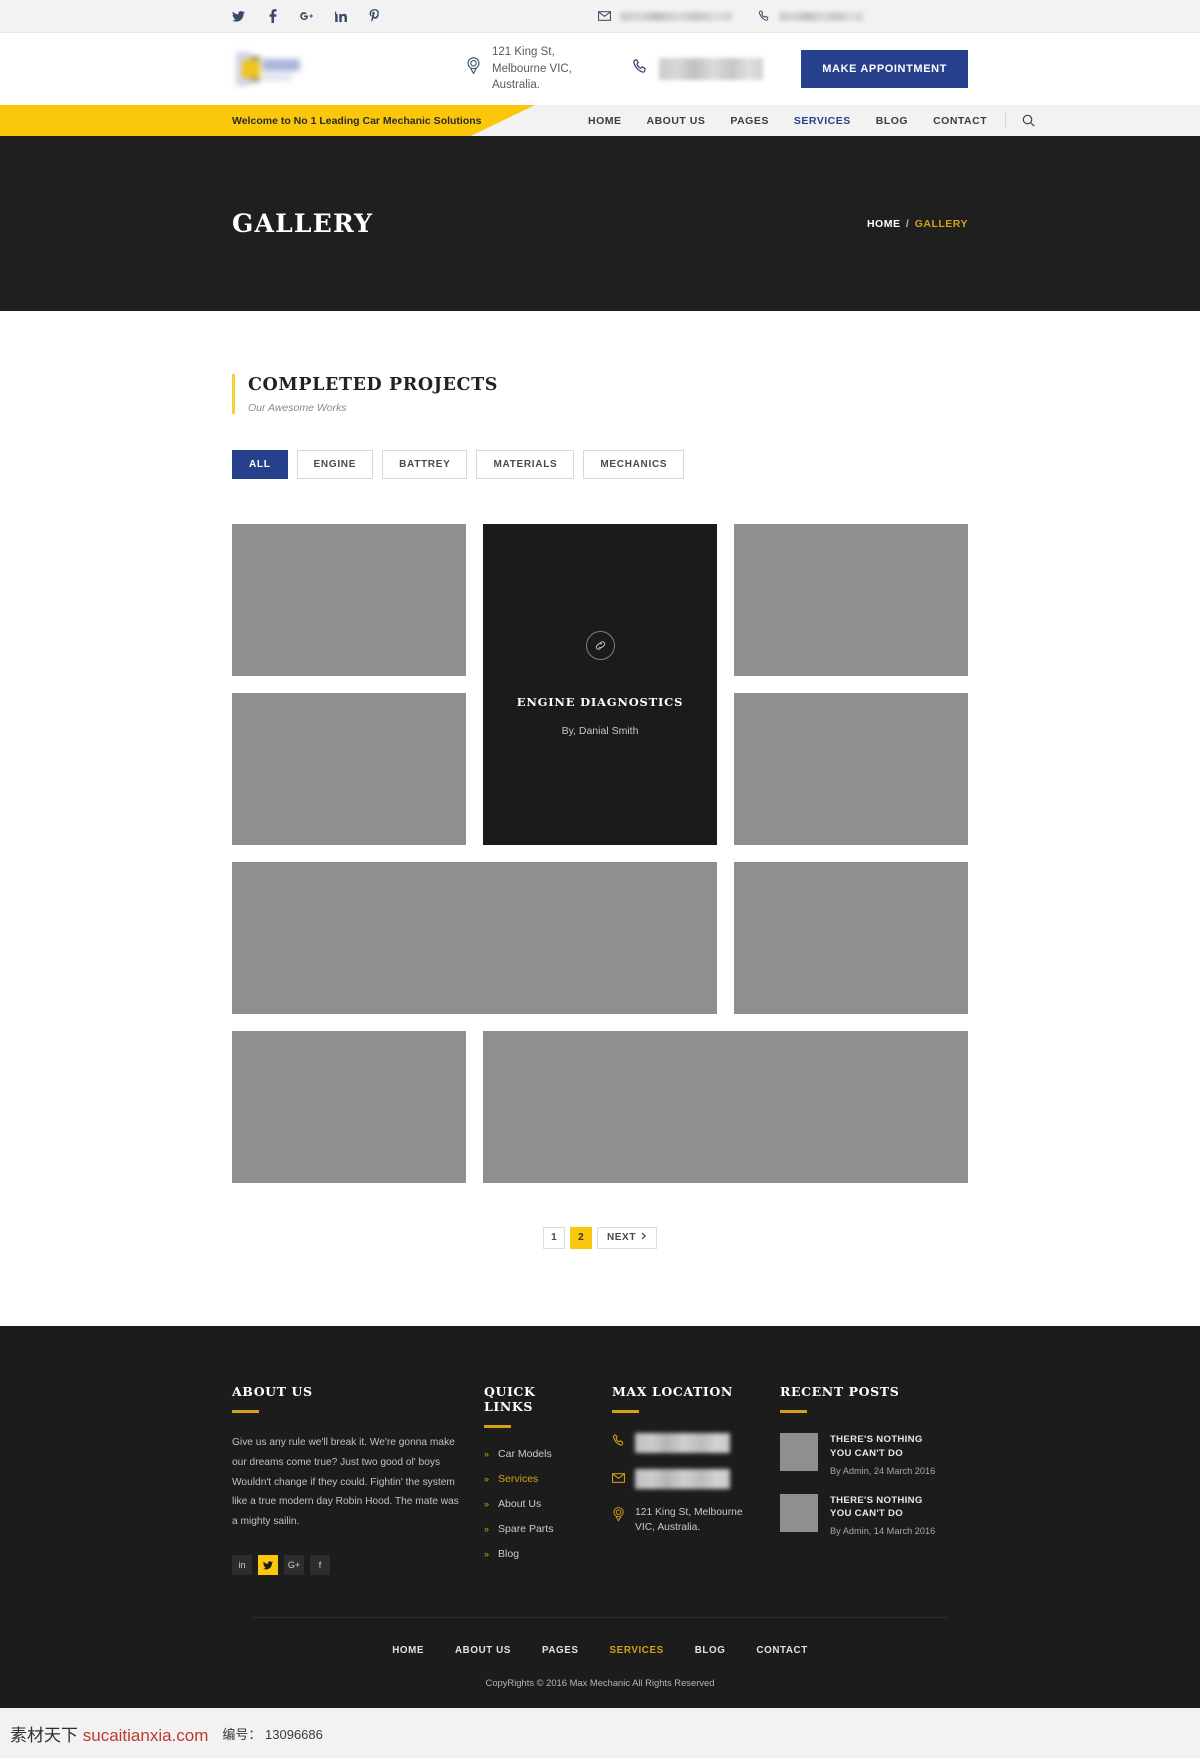 The width and height of the screenshot is (1200, 1764). I want to click on filter-materials: MATERIALS, so click(525, 464).